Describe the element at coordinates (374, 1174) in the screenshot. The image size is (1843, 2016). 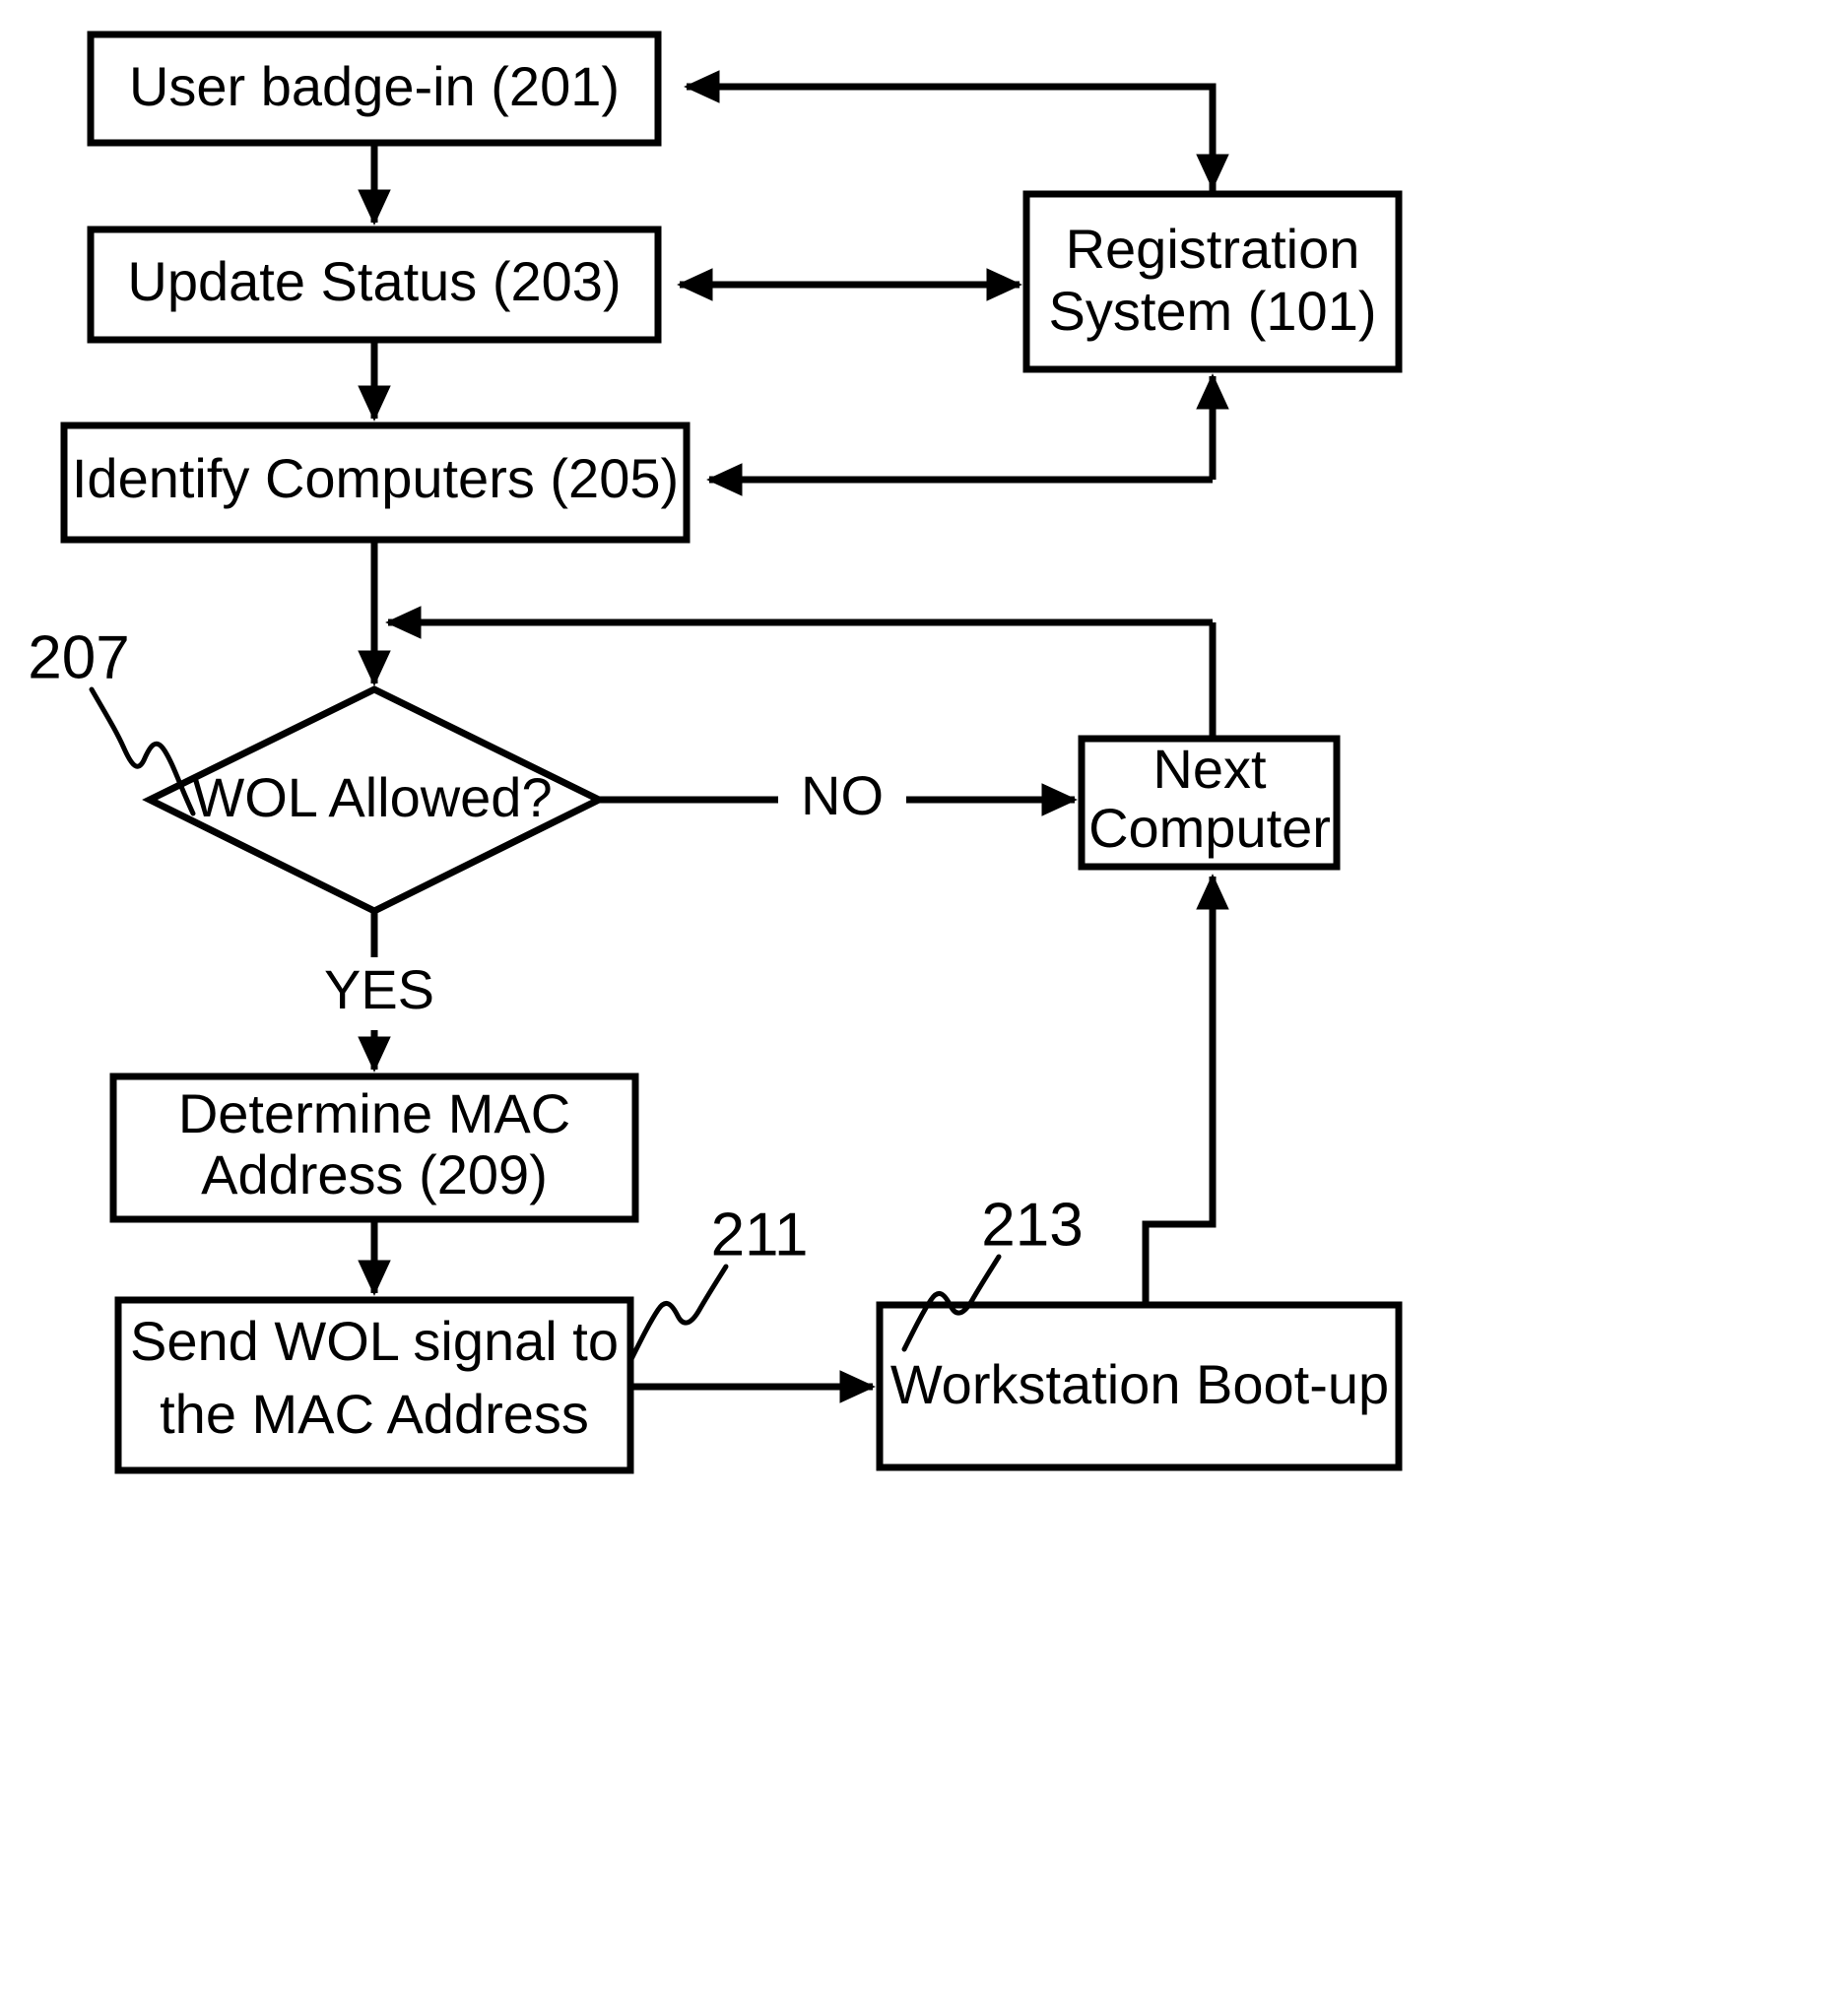
I see `node-determine-mac-label-line2: Address (209)` at that location.